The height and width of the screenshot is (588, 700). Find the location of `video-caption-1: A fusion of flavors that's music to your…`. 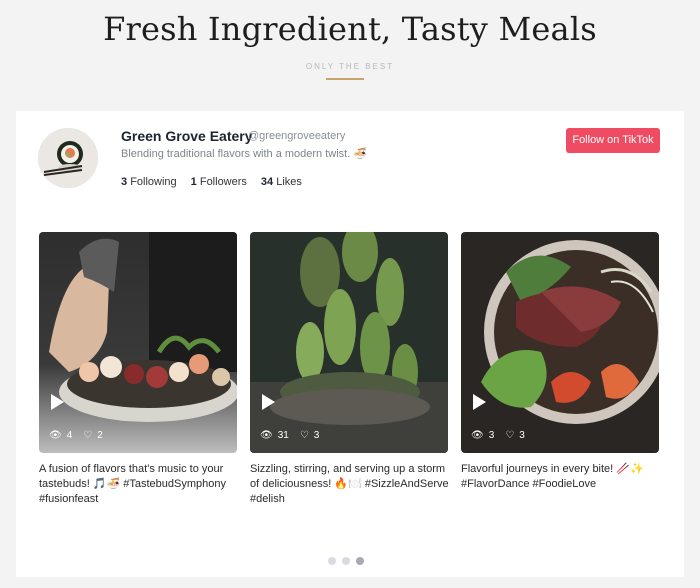

video-caption-1: A fusion of flavors that's music to your… is located at coordinates (132, 484).